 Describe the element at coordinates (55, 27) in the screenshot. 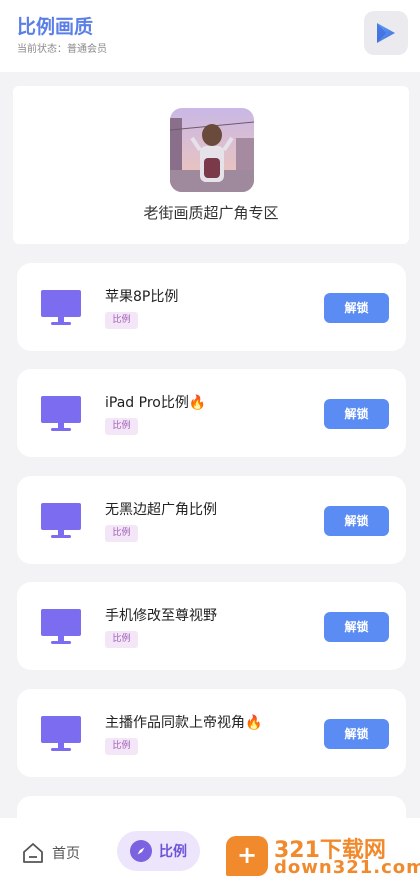

I see `page-title: 比例画质` at that location.